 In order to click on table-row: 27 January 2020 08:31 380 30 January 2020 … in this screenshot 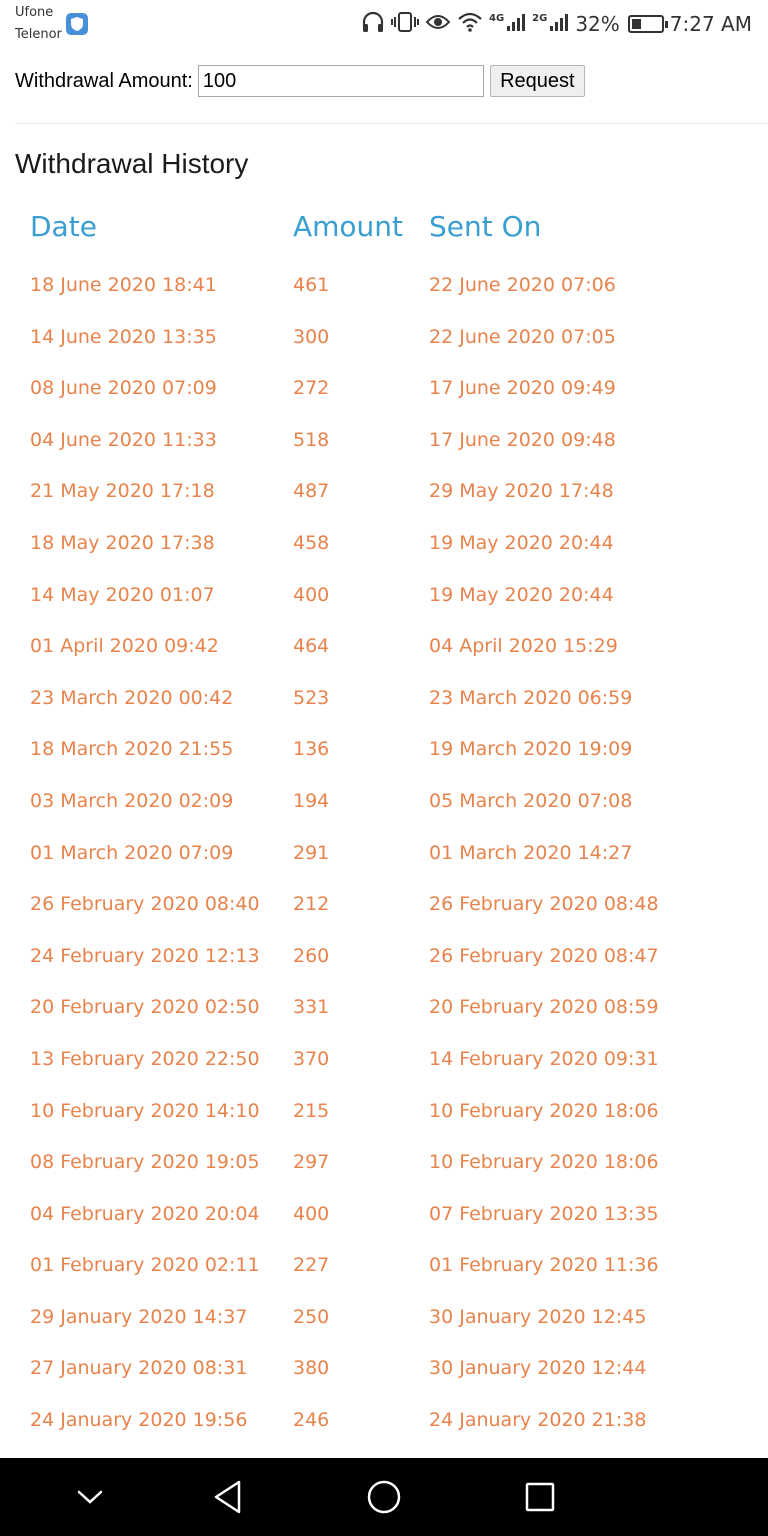, I will do `click(391, 1369)`.